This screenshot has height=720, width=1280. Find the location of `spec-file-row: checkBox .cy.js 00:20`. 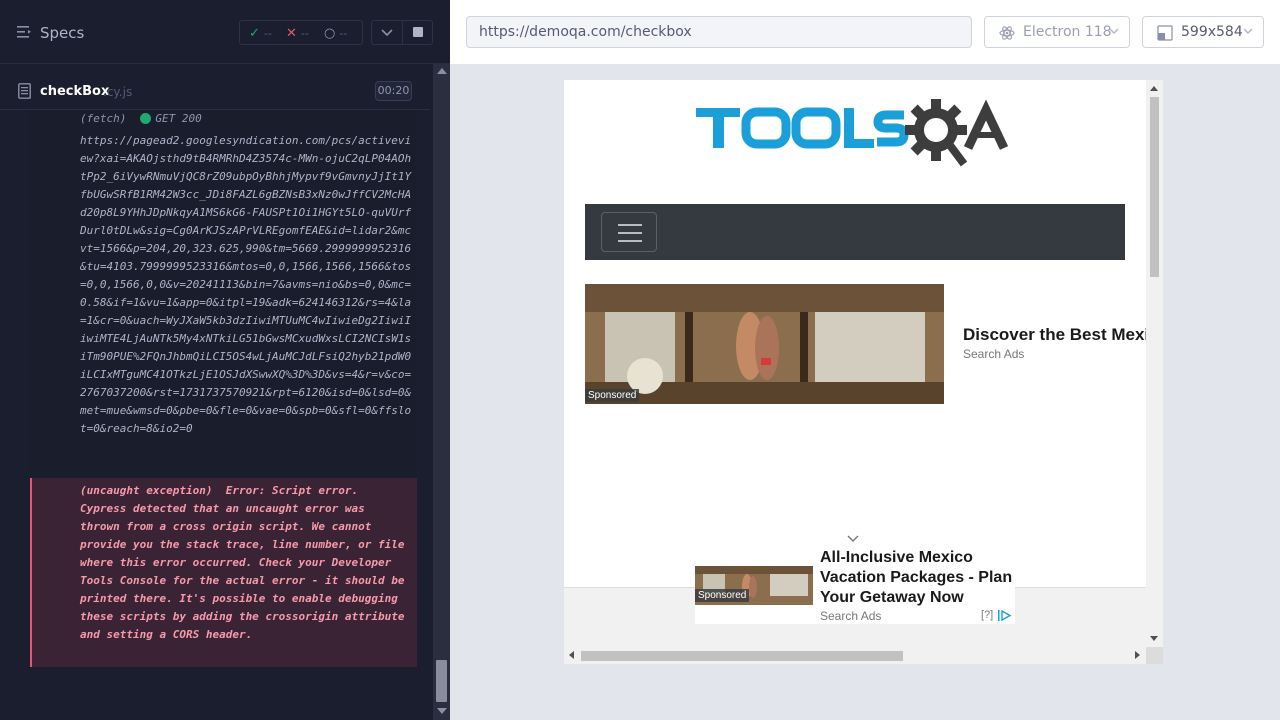

spec-file-row: checkBox .cy.js 00:20 is located at coordinates (215, 93).